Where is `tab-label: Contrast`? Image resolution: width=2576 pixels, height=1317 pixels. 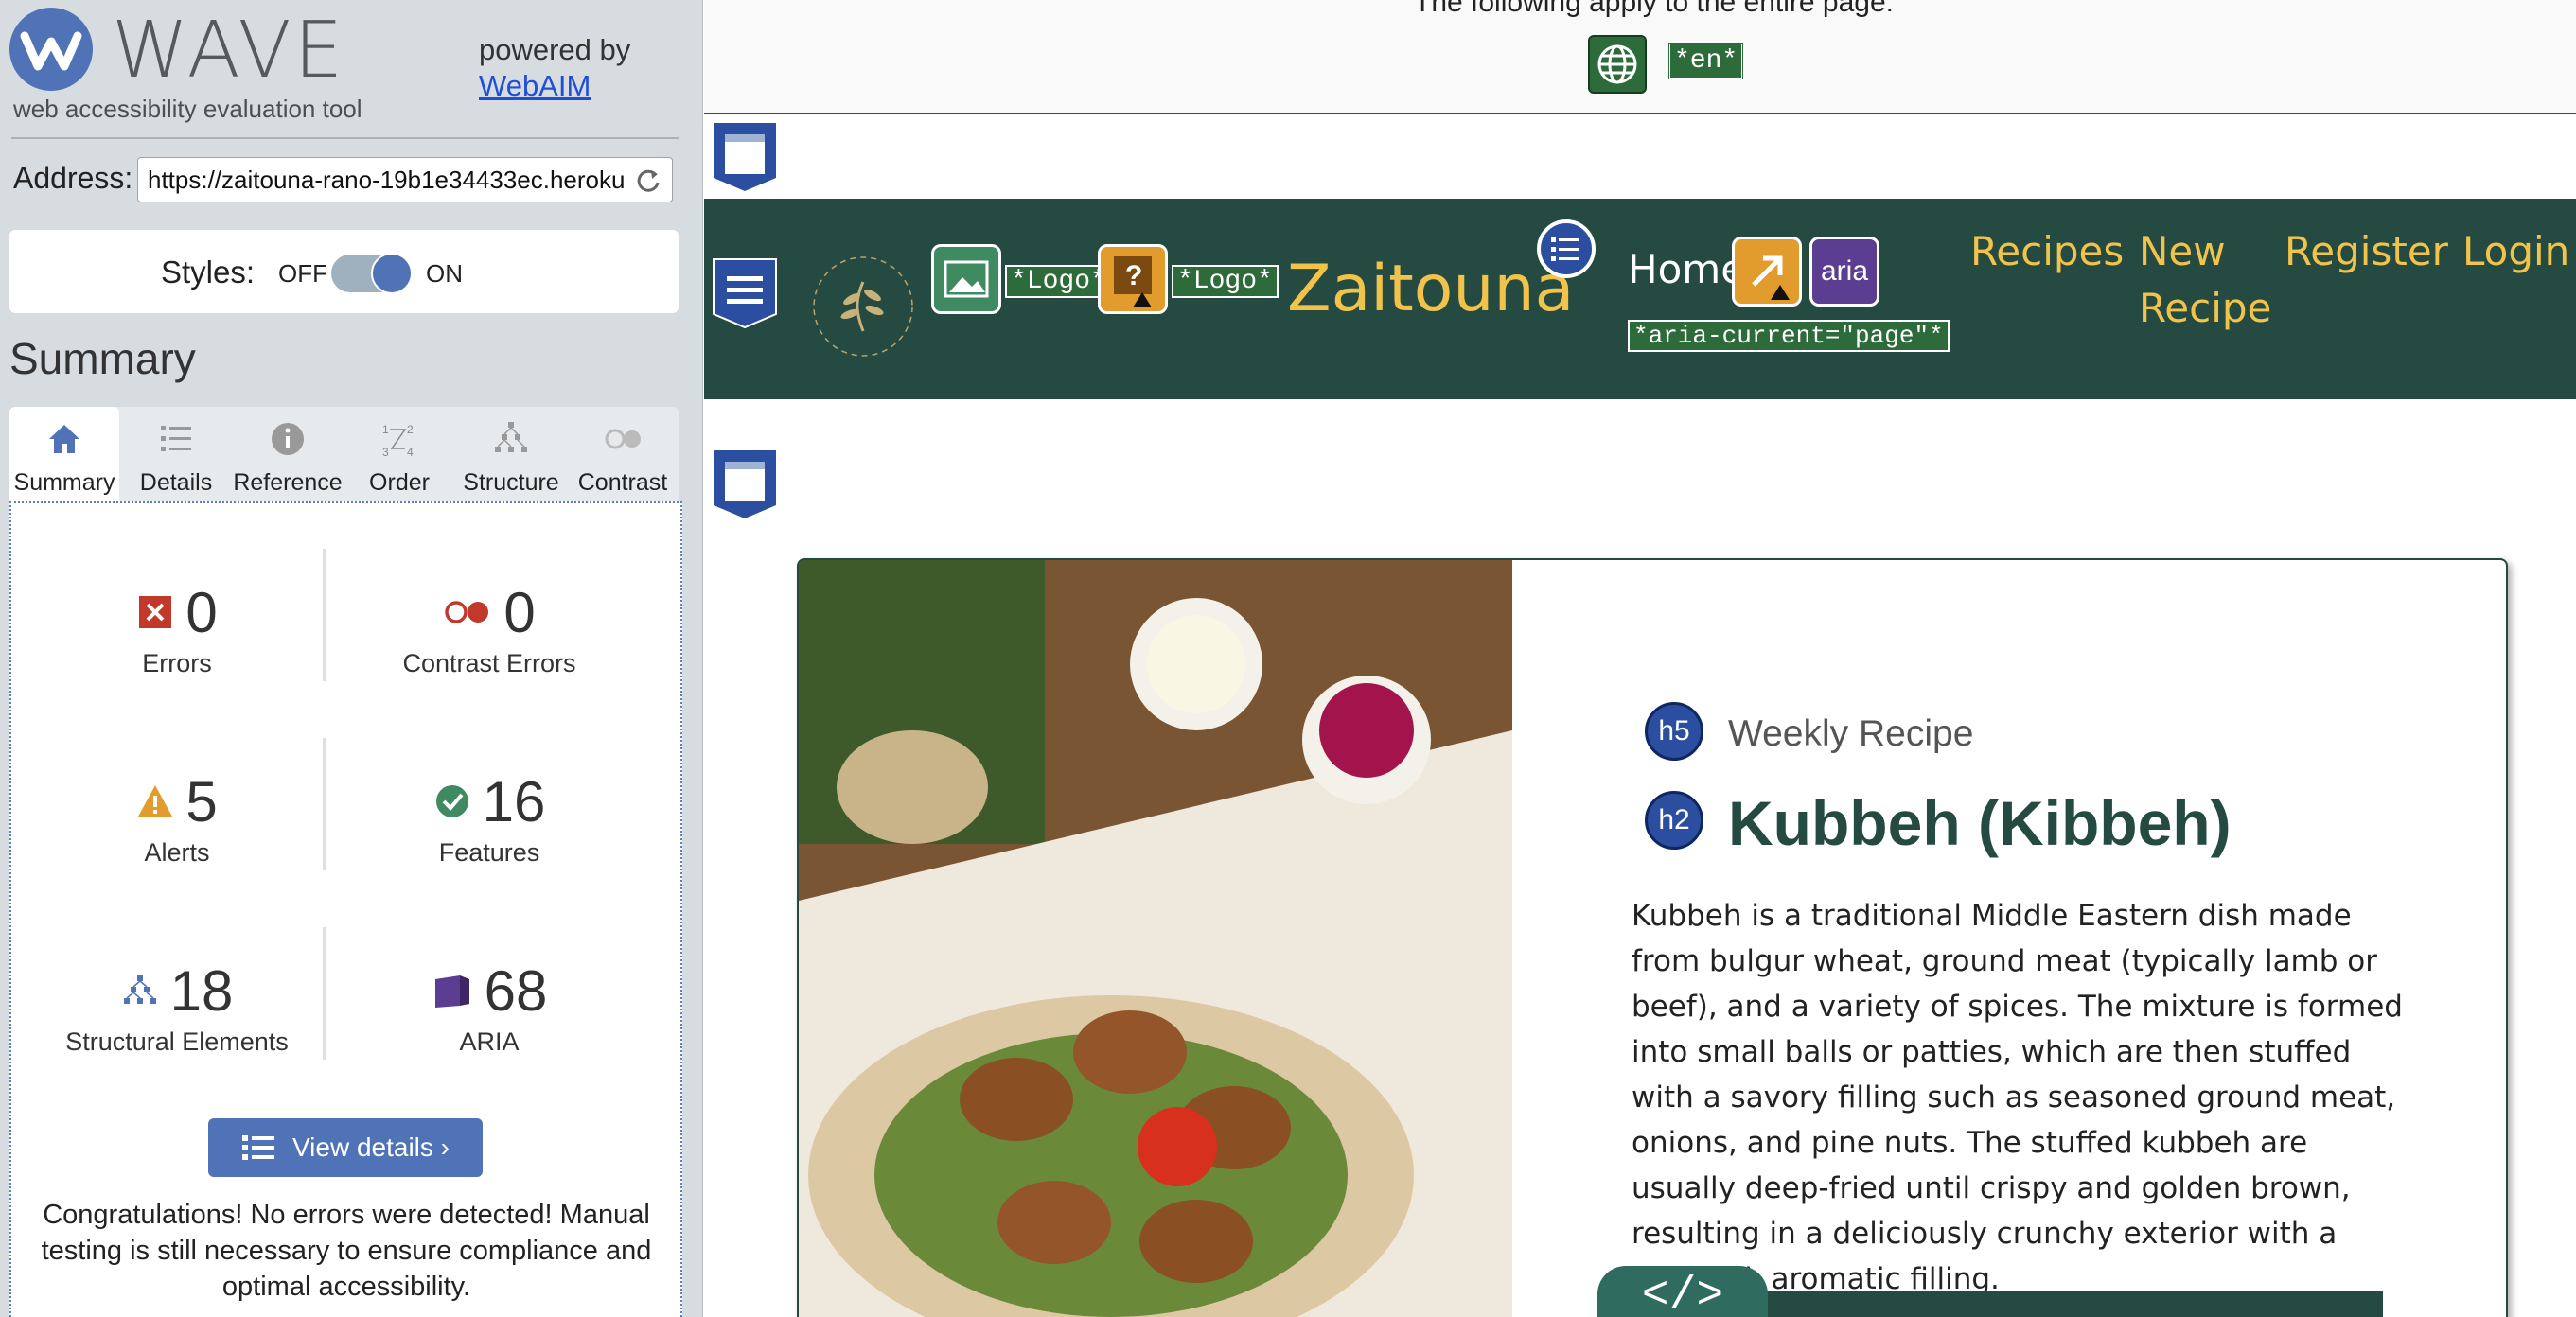 tab-label: Contrast is located at coordinates (622, 482).